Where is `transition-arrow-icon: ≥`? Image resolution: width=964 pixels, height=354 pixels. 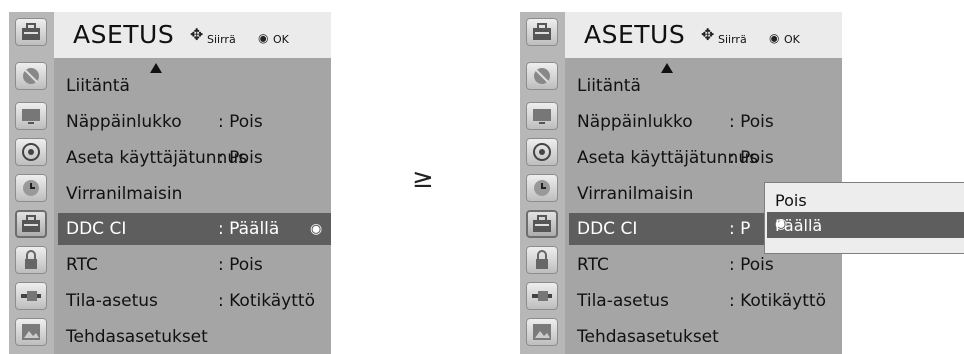
transition-arrow-icon: ≥ is located at coordinates (423, 179).